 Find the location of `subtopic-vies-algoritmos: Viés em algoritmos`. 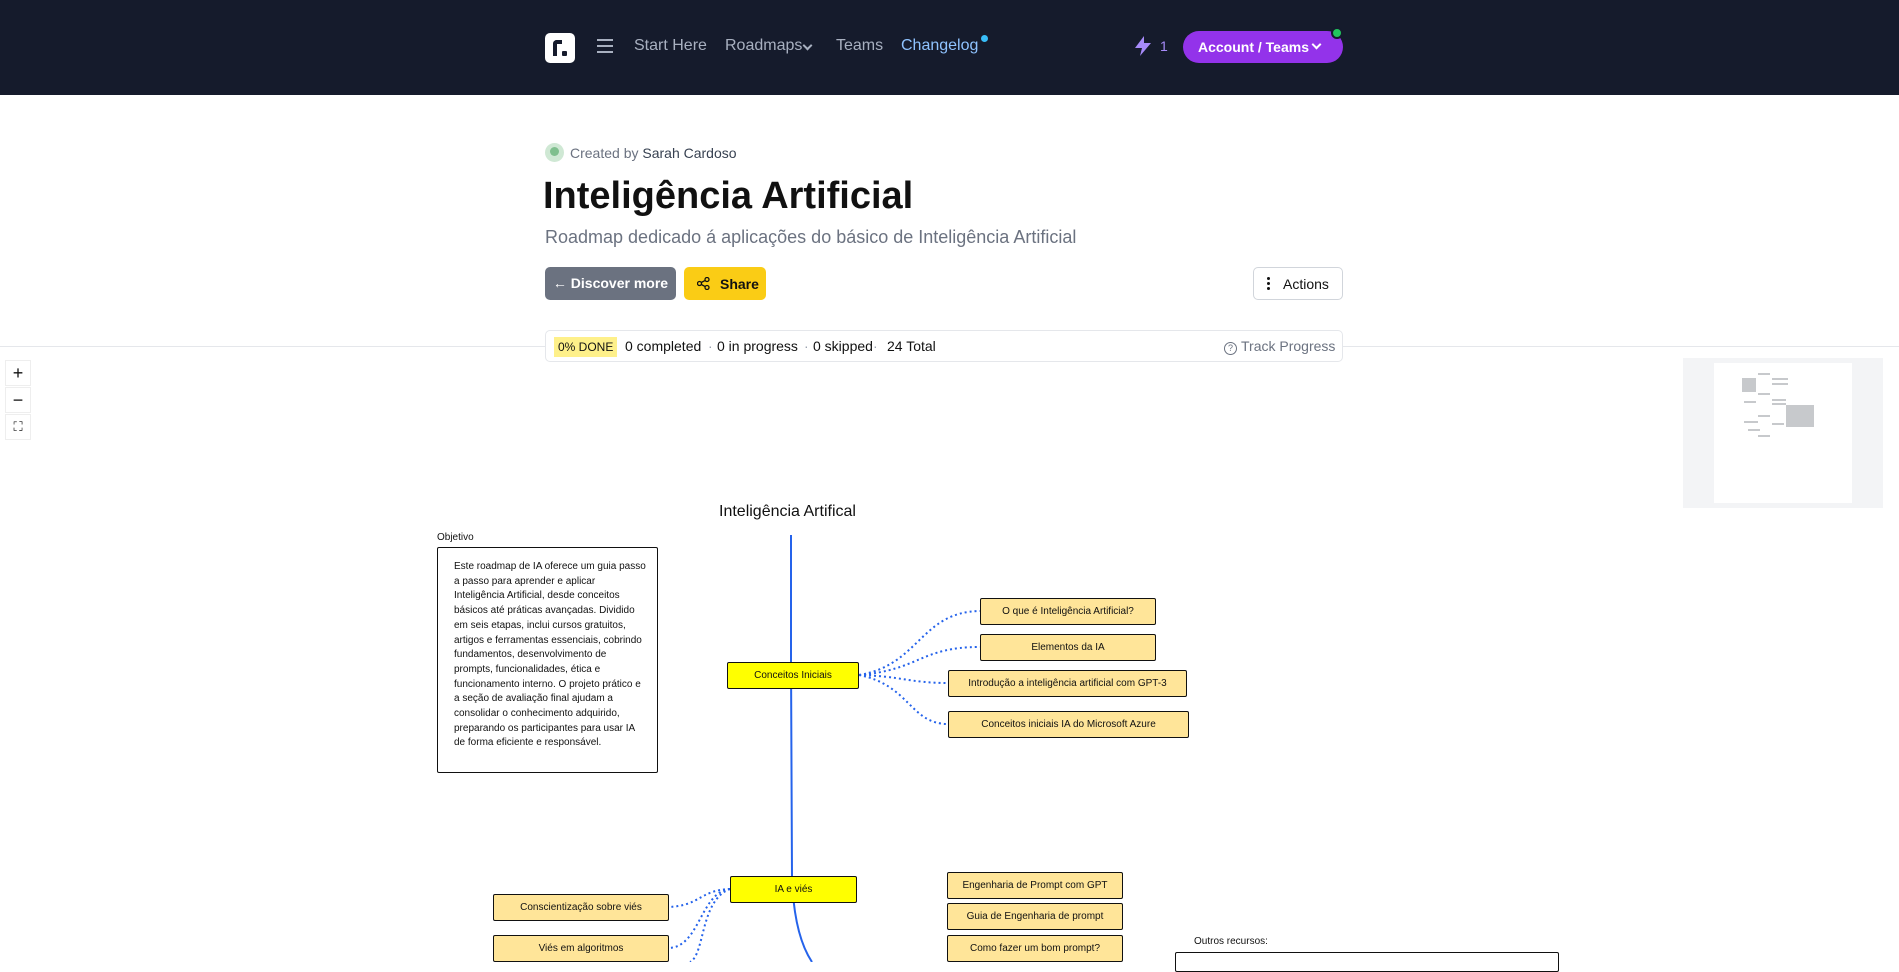

subtopic-vies-algoritmos: Viés em algoritmos is located at coordinates (581, 948).